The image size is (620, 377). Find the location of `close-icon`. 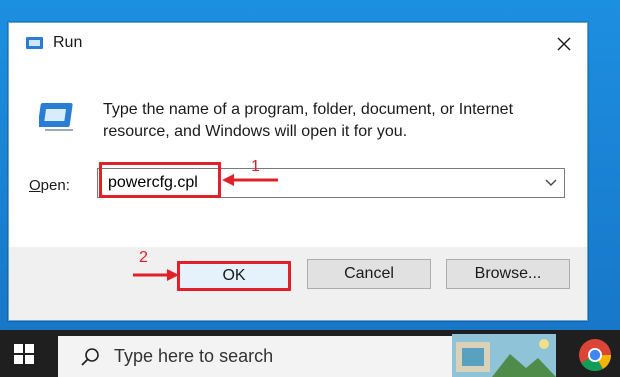

close-icon is located at coordinates (564, 44).